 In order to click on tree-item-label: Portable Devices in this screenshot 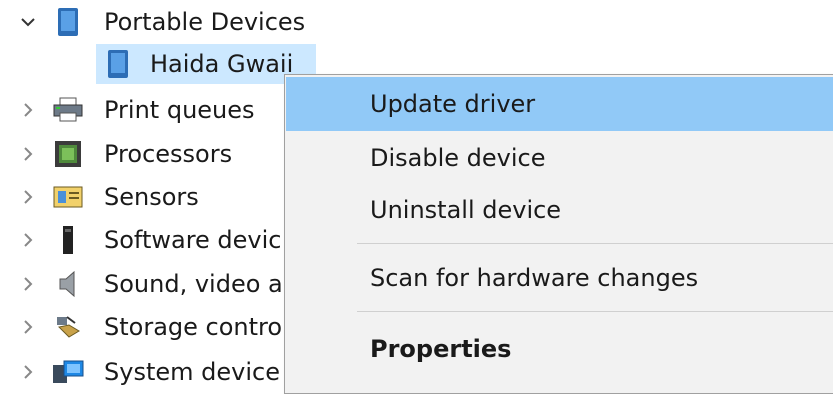, I will do `click(205, 22)`.